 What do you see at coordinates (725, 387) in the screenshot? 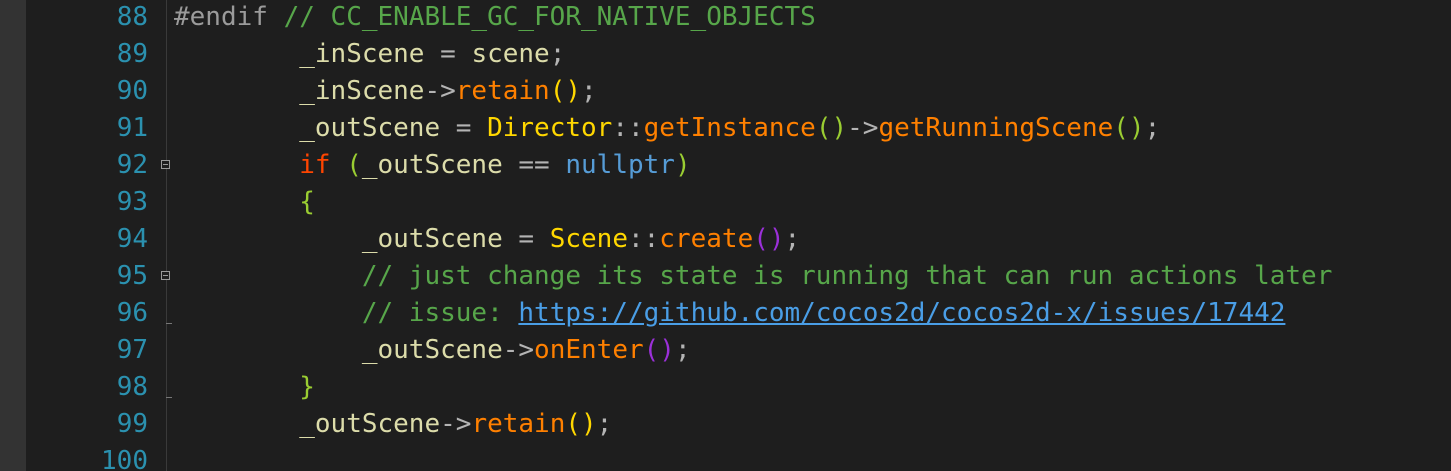
I see `code-line: 98 }` at bounding box center [725, 387].